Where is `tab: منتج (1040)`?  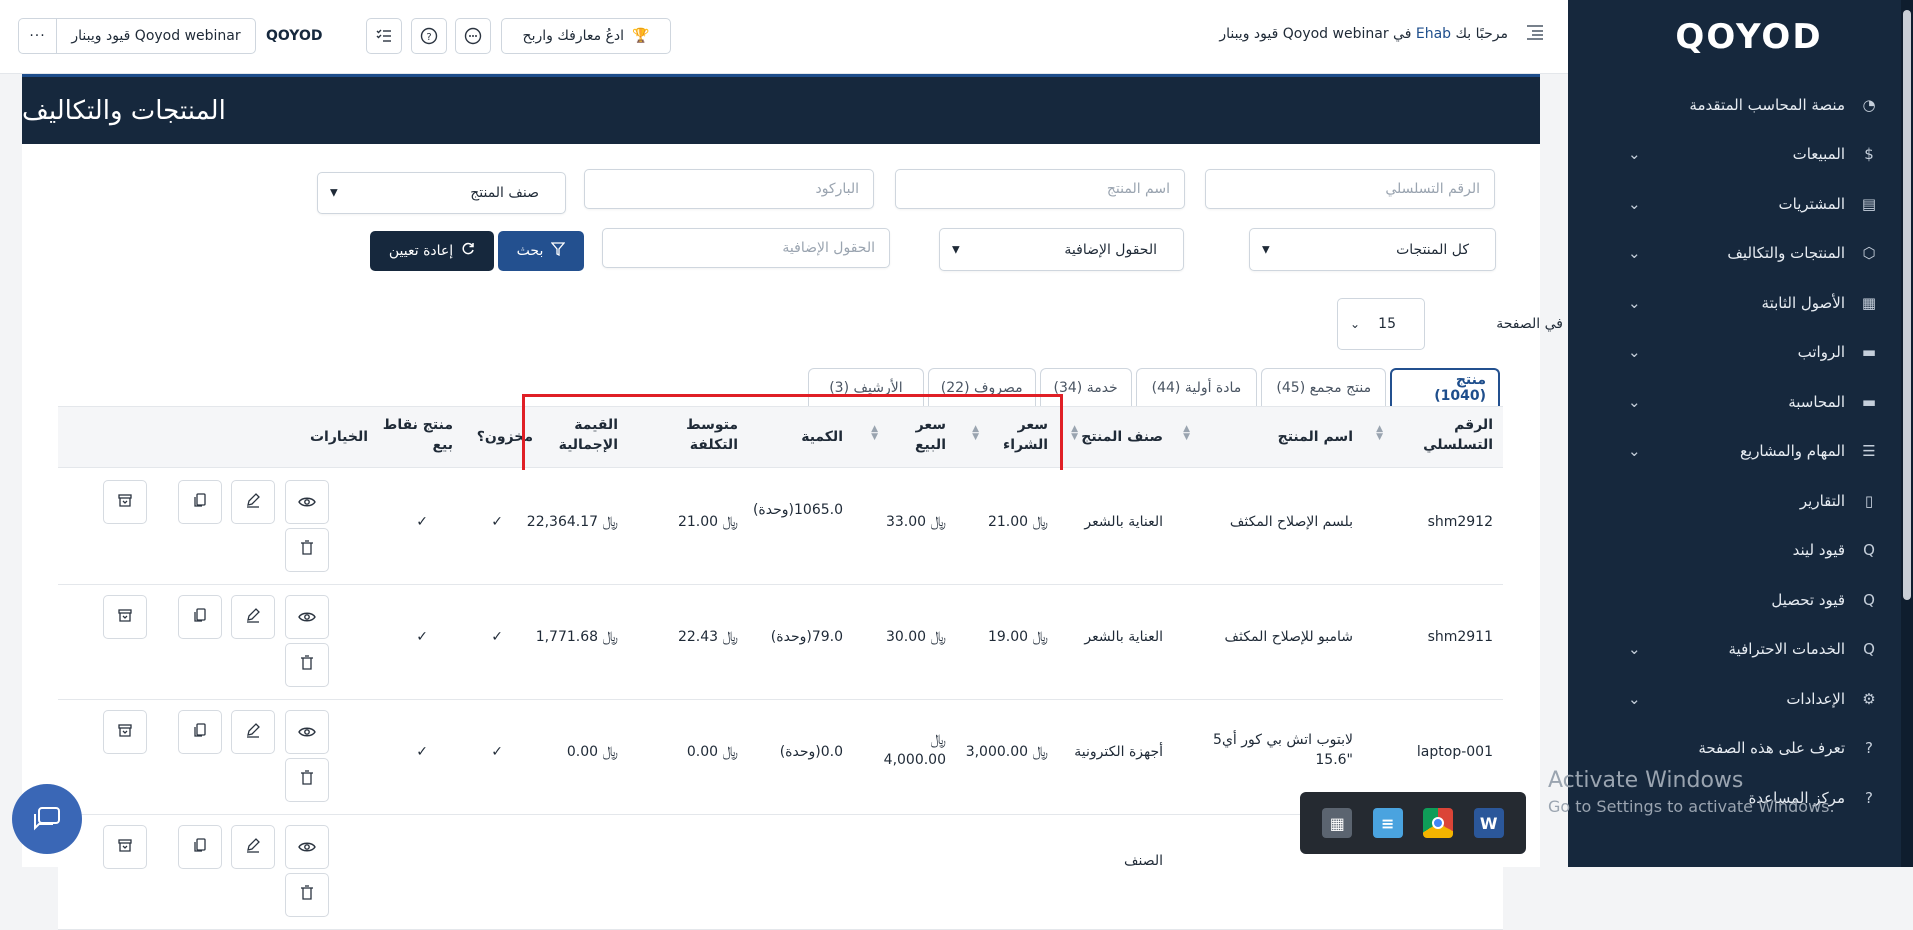 tab: منتج (1040) is located at coordinates (1445, 387).